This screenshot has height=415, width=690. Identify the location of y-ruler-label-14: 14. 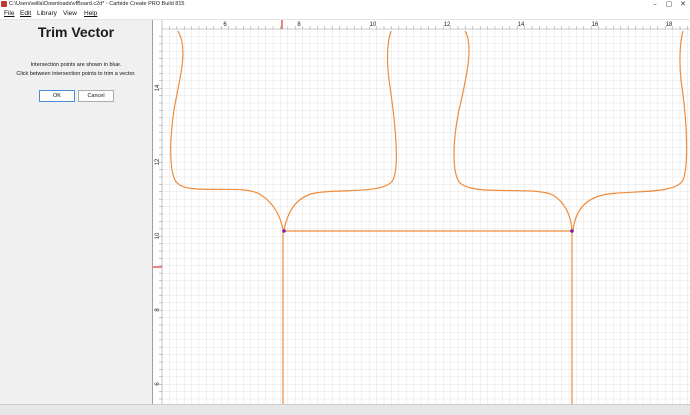
(158, 87).